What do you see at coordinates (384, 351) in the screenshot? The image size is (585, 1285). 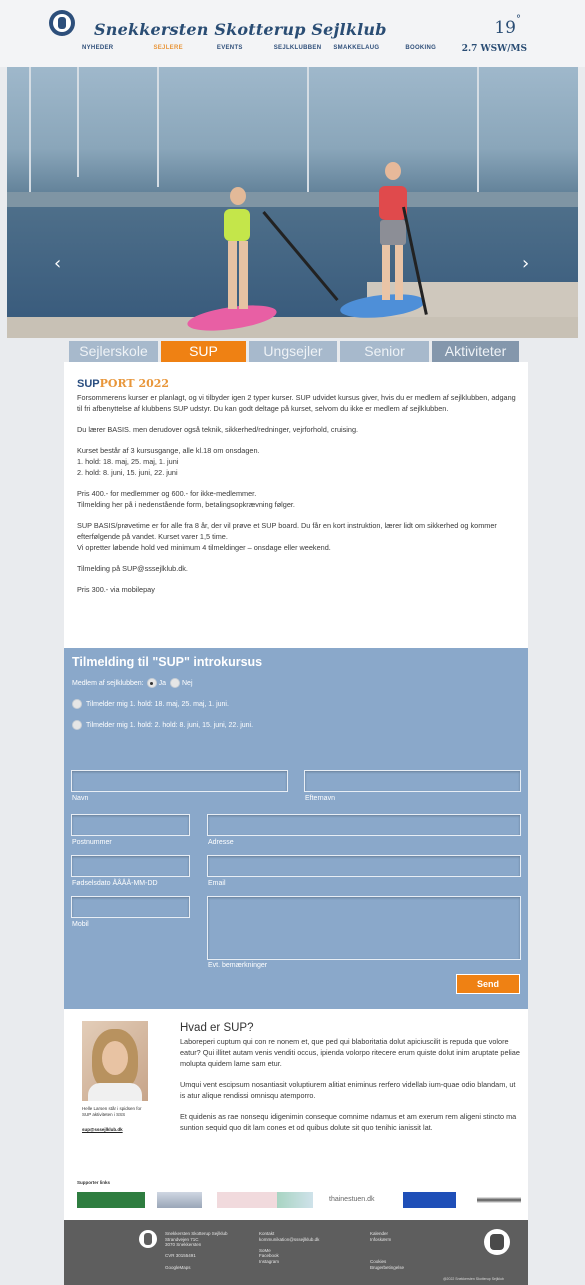 I see `tab-senior: Senior` at bounding box center [384, 351].